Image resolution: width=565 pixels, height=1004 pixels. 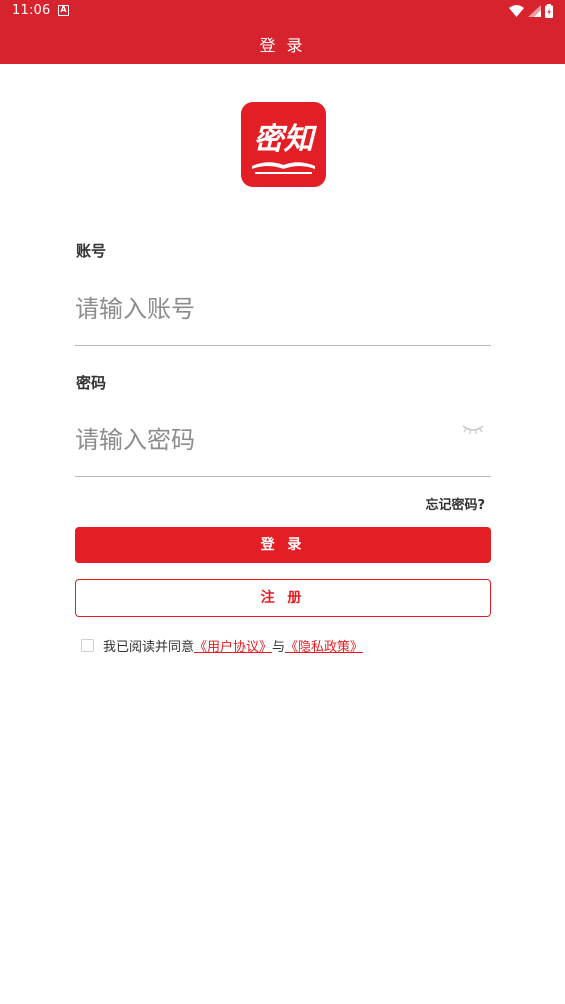 I want to click on account-label: 账号, so click(x=91, y=251).